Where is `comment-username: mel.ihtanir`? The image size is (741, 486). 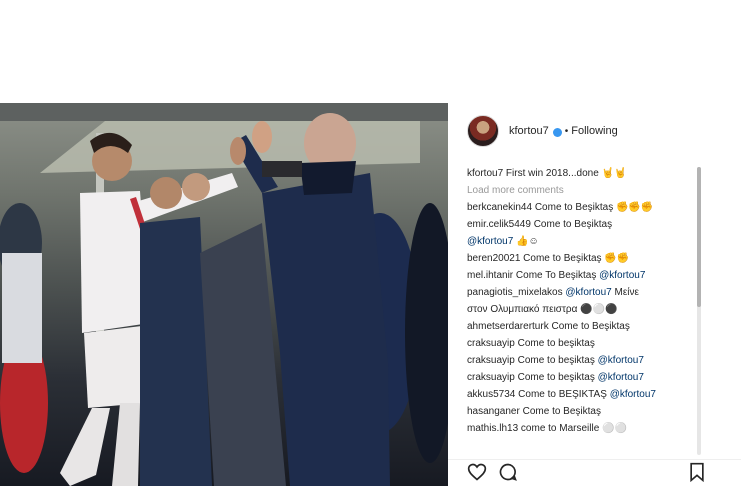 comment-username: mel.ihtanir is located at coordinates (490, 275).